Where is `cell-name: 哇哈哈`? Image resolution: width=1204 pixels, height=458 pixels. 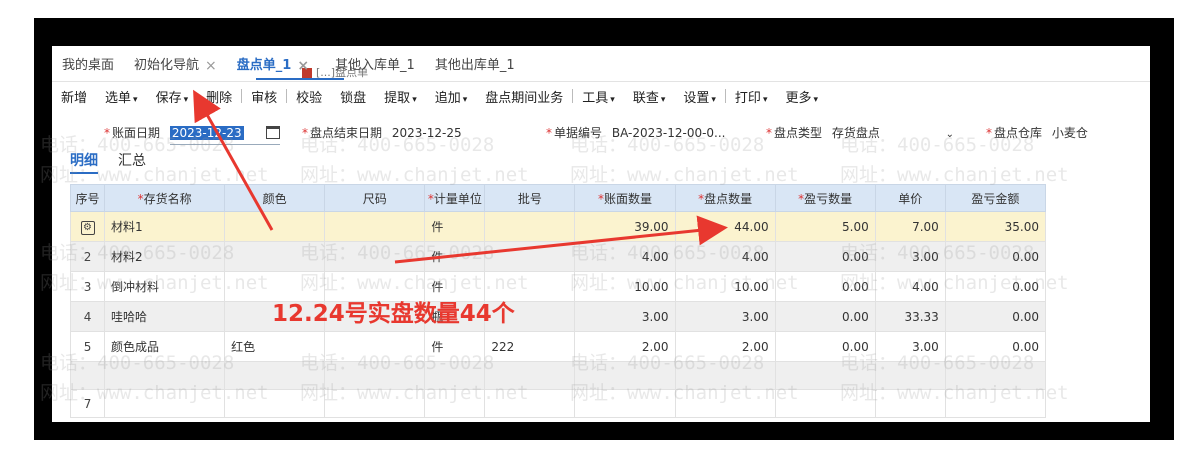
cell-name: 哇哈哈 is located at coordinates (165, 316).